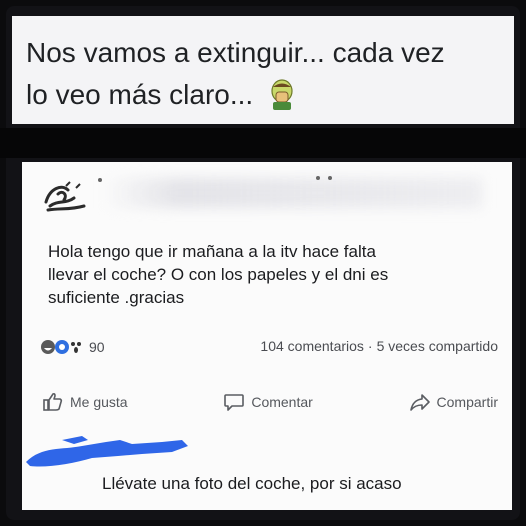 This screenshot has height=526, width=526. I want to click on reply-comment-text: Llévate una foto del coche, por si acaso, so click(252, 483).